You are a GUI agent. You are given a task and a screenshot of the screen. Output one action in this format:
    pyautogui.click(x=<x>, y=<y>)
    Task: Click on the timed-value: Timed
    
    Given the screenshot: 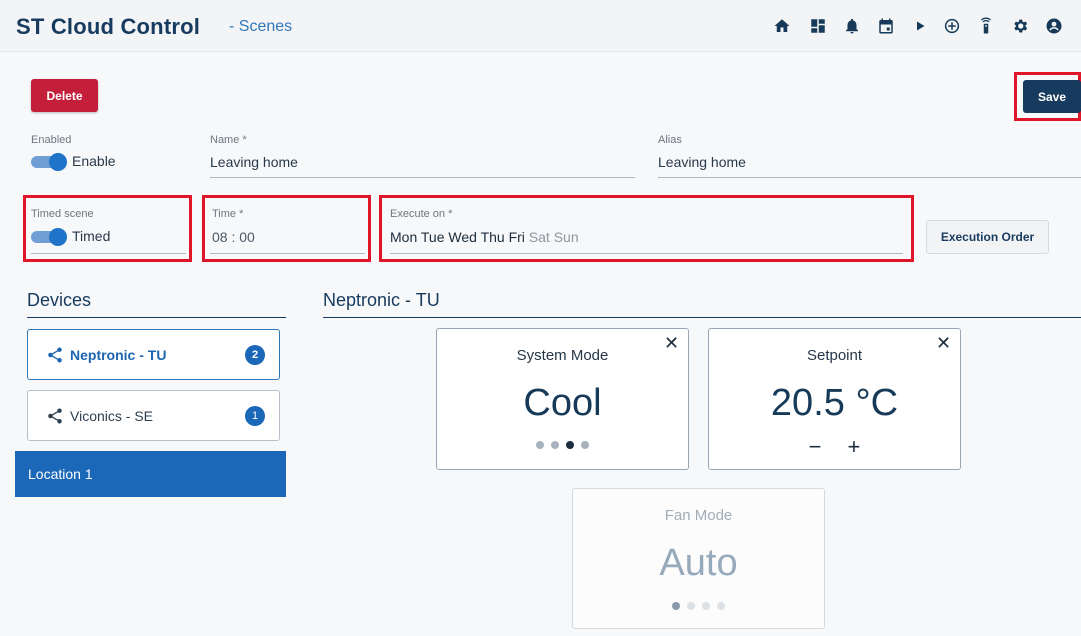 What is the action you would take?
    pyautogui.click(x=91, y=236)
    